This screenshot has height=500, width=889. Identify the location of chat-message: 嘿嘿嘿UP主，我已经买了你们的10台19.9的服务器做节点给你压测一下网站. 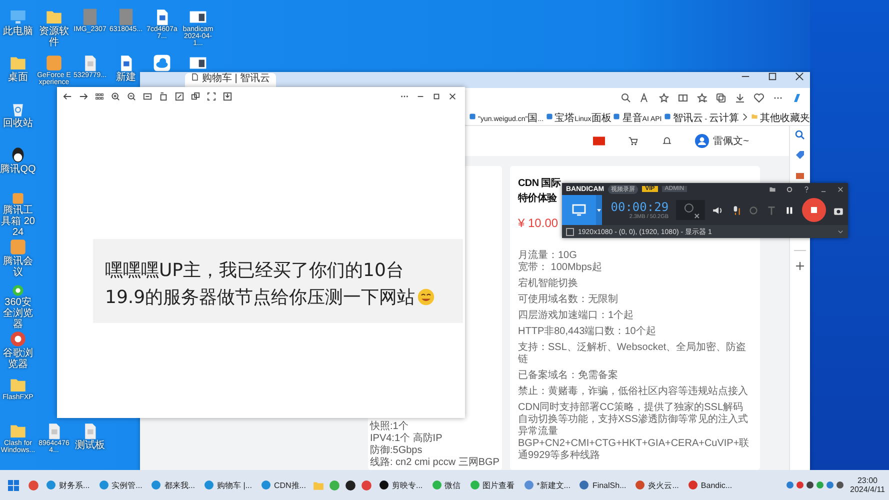
(273, 284).